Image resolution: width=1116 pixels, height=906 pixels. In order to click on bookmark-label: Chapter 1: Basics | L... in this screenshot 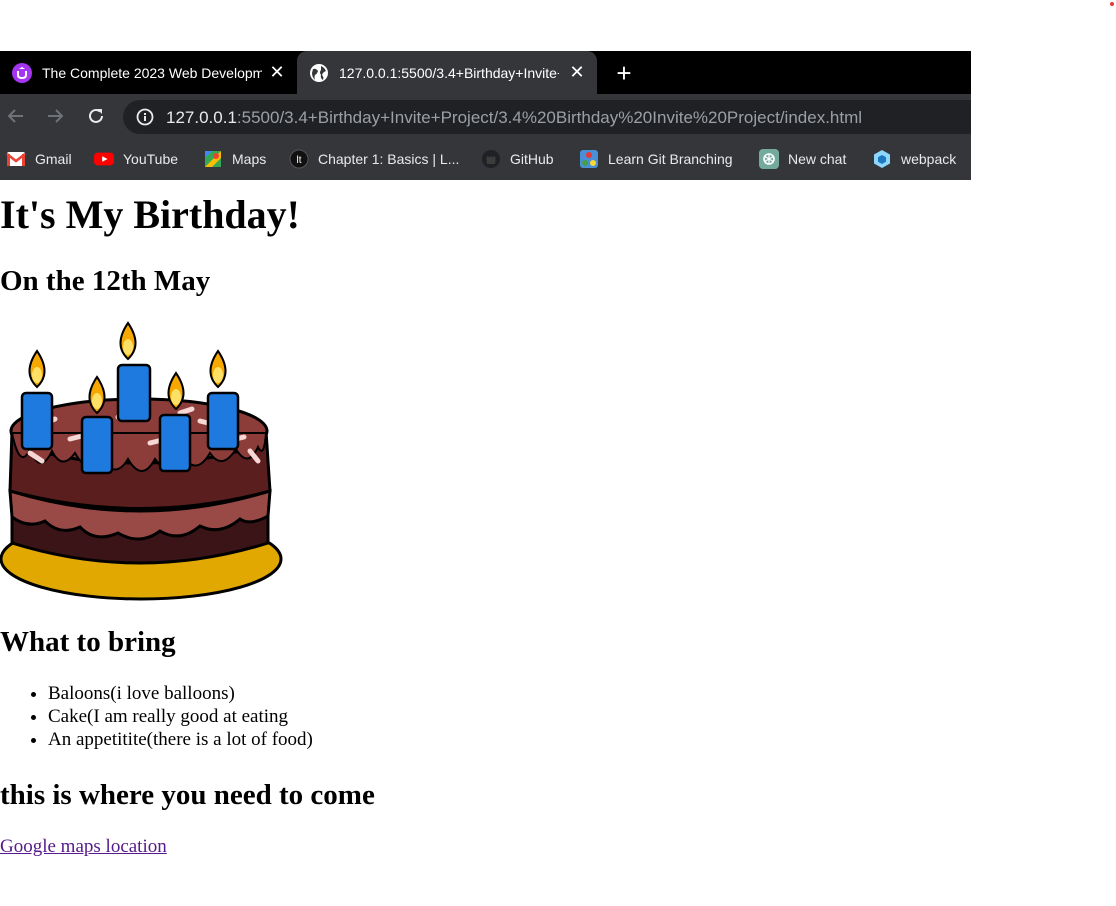, I will do `click(389, 159)`.